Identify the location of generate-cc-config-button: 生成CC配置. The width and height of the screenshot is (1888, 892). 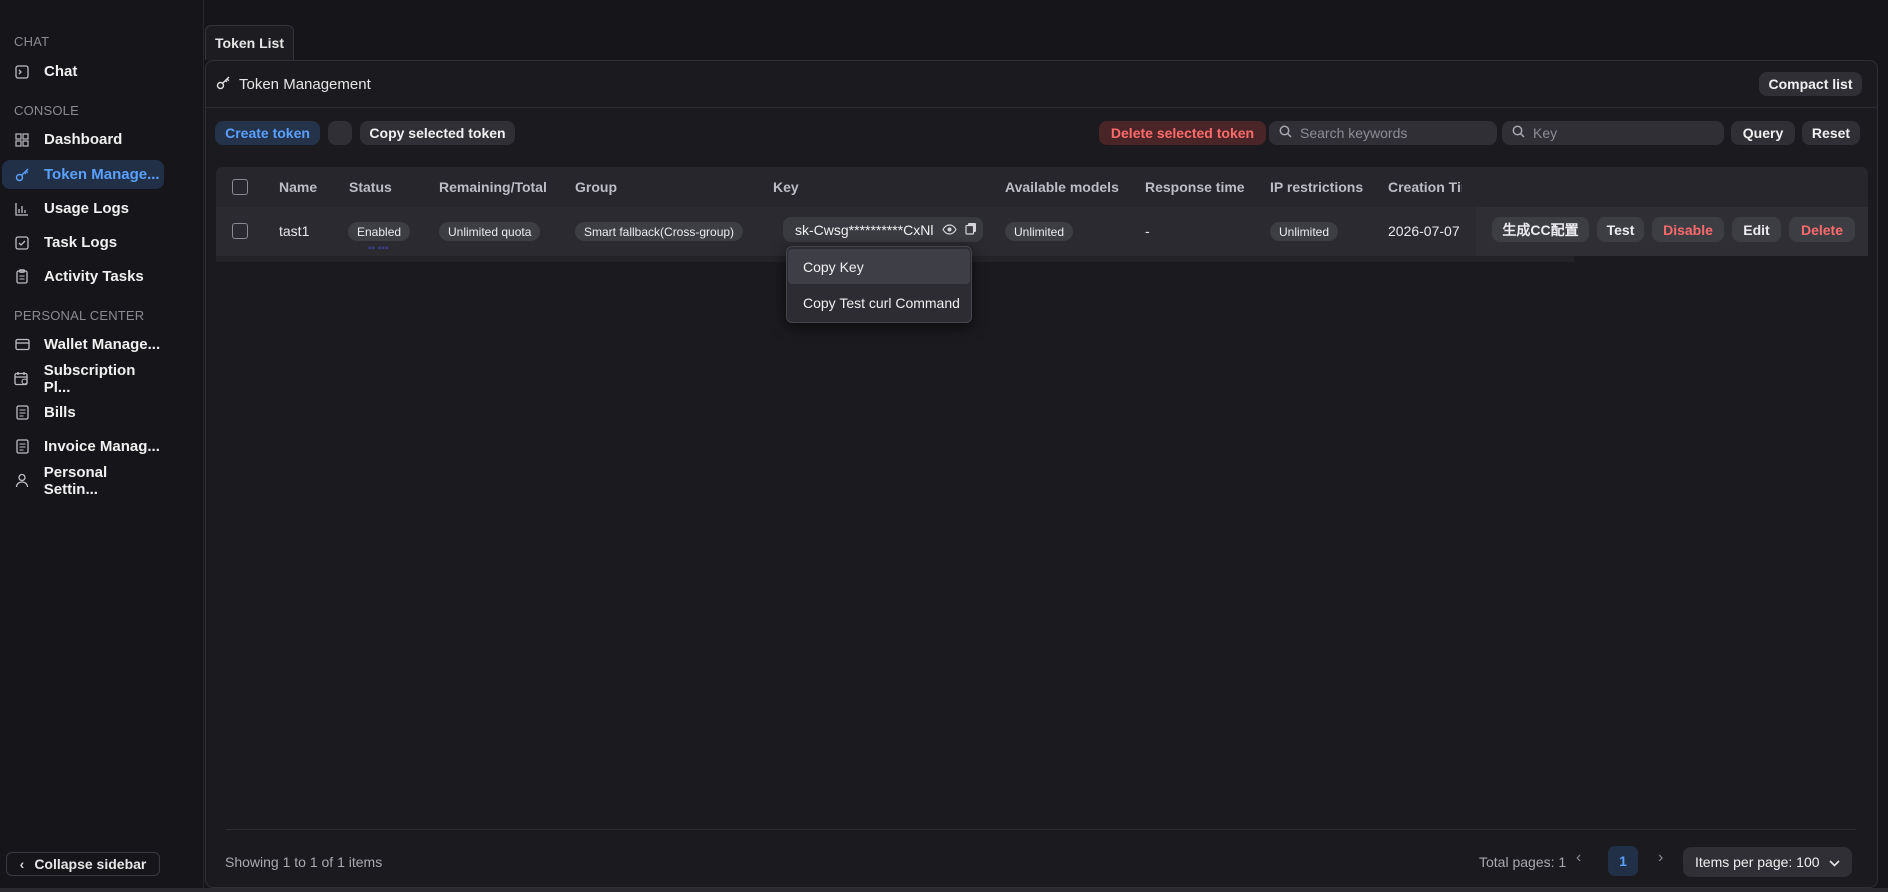
(1540, 229).